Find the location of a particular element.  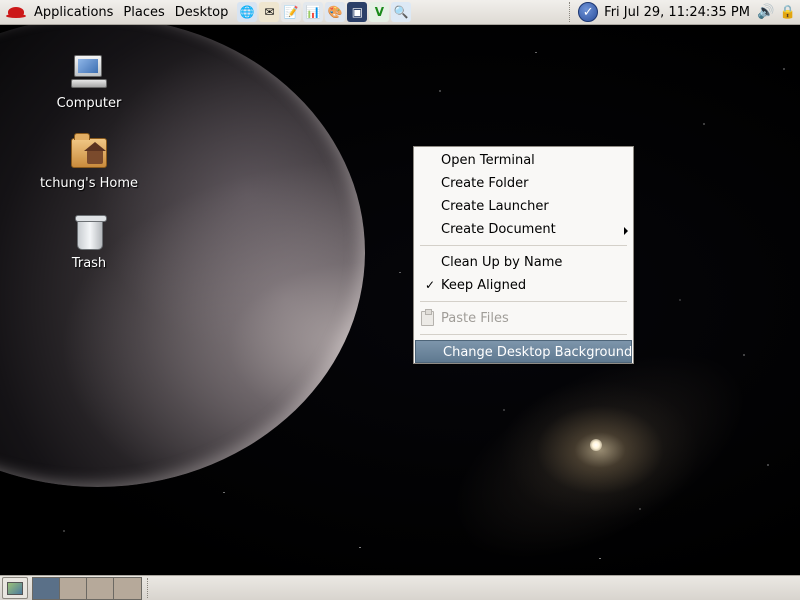

web-browser-launcher: 🌐 is located at coordinates (247, 12).